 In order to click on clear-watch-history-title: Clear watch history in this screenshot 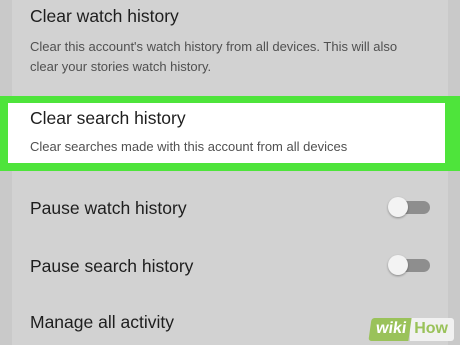, I will do `click(104, 16)`.